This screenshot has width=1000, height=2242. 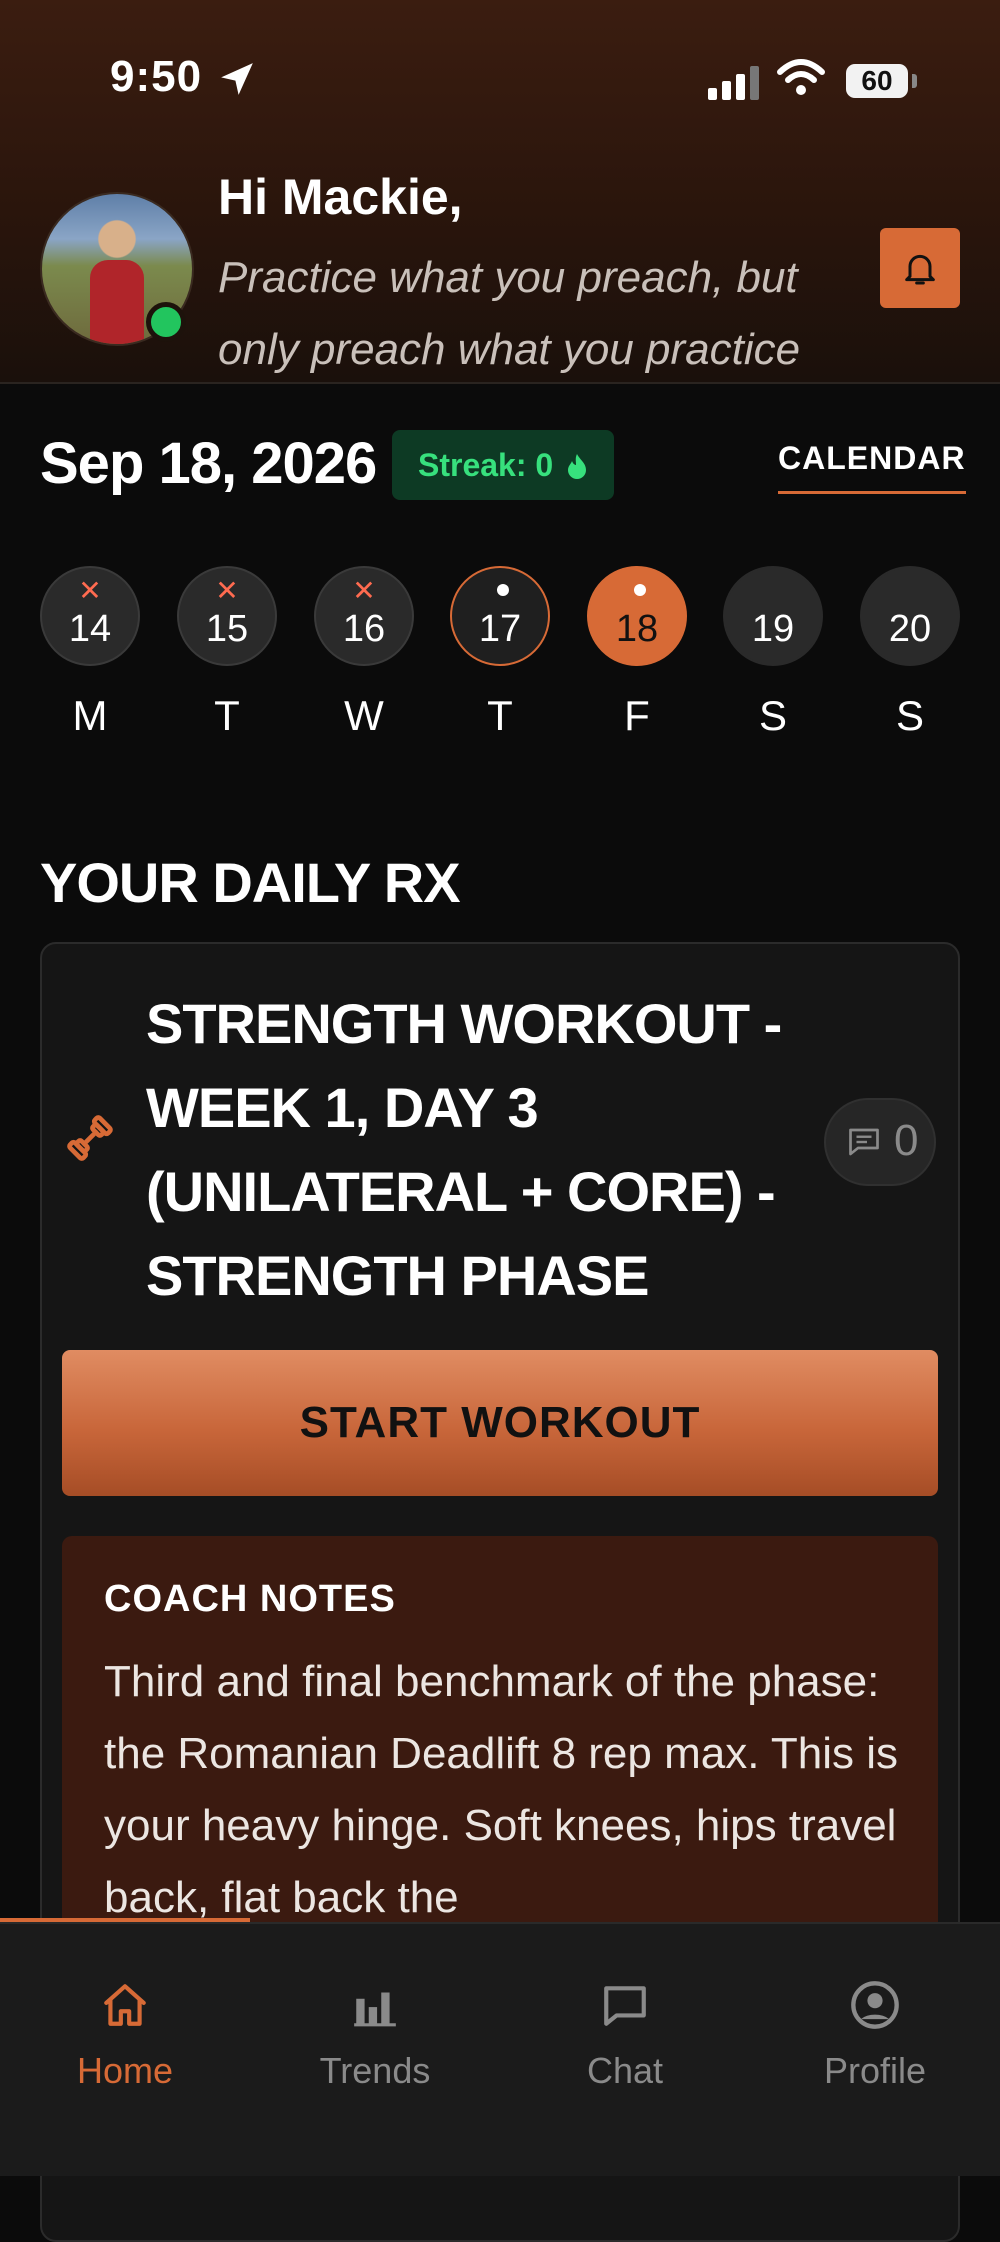 I want to click on start-workout-button: START WORKOUT, so click(x=500, y=1423).